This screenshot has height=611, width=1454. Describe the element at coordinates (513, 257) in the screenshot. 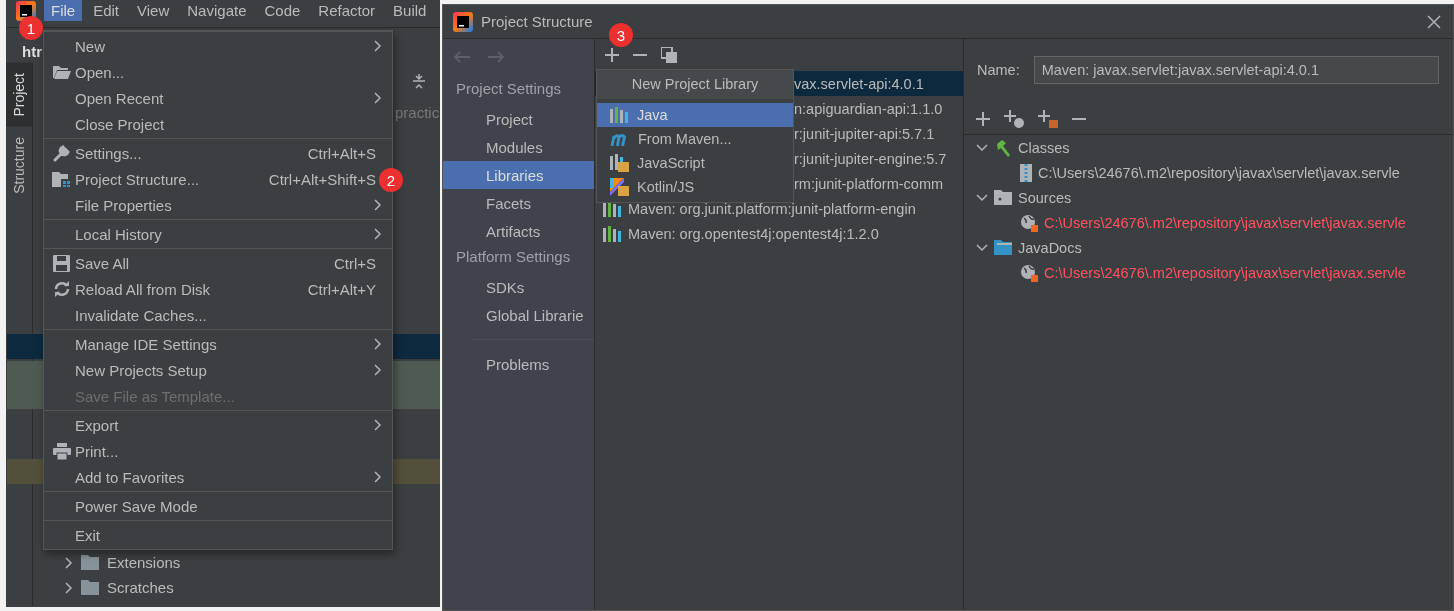

I see `section-header: Platform Settings` at that location.